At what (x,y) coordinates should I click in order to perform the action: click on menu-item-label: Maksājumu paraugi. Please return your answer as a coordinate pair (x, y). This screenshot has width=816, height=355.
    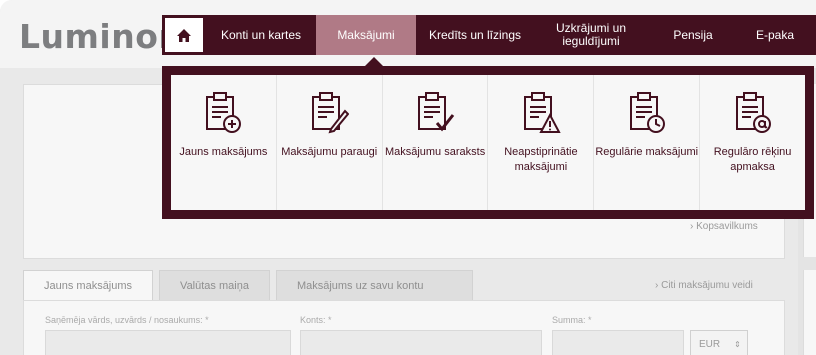
    Looking at the image, I should click on (329, 152).